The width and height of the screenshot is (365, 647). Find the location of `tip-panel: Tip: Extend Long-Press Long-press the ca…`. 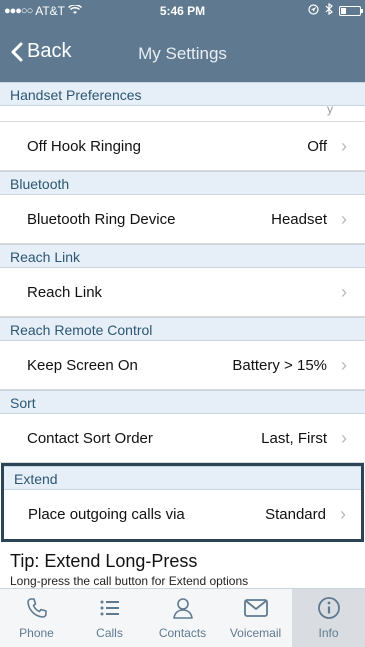

tip-panel: Tip: Extend Long-Press Long-press the ca… is located at coordinates (182, 565).